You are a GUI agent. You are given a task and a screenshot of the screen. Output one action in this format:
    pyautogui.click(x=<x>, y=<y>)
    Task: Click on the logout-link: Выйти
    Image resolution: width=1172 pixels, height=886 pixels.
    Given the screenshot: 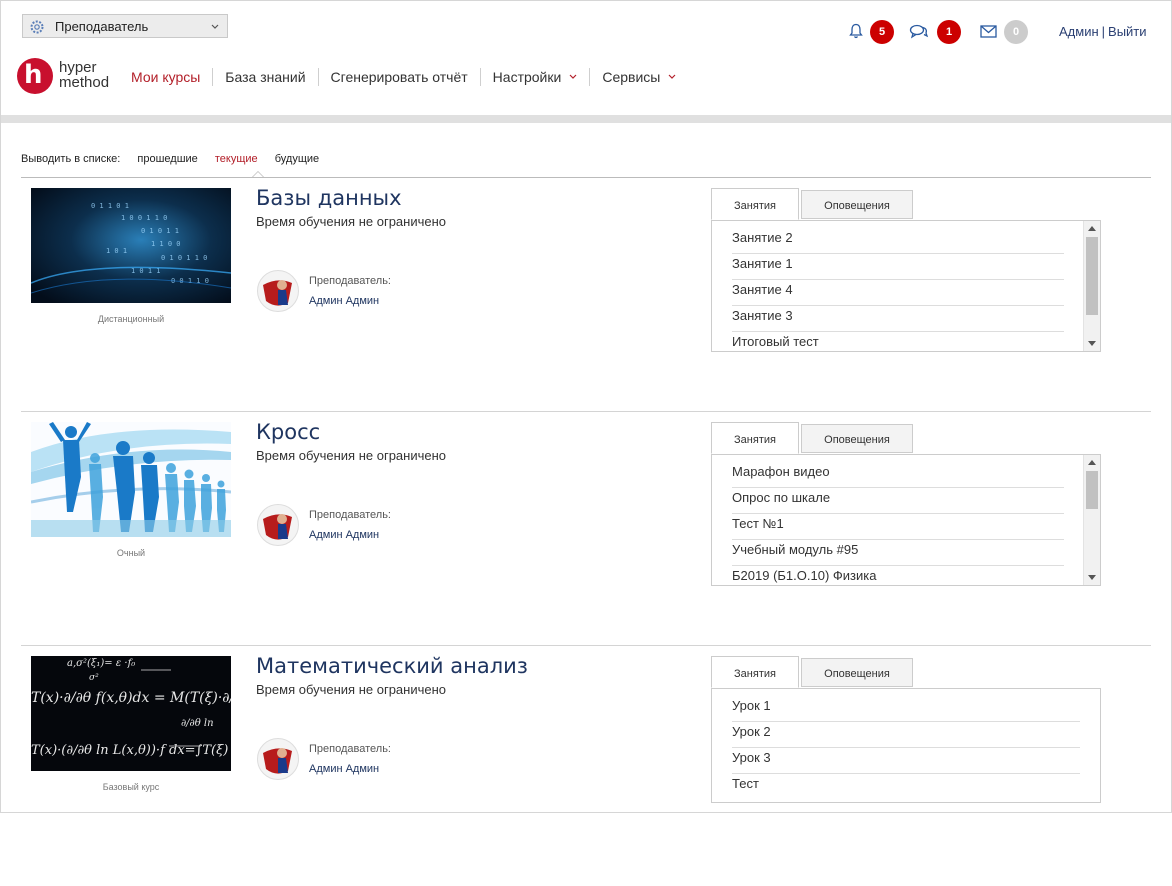 What is the action you would take?
    pyautogui.click(x=1127, y=31)
    